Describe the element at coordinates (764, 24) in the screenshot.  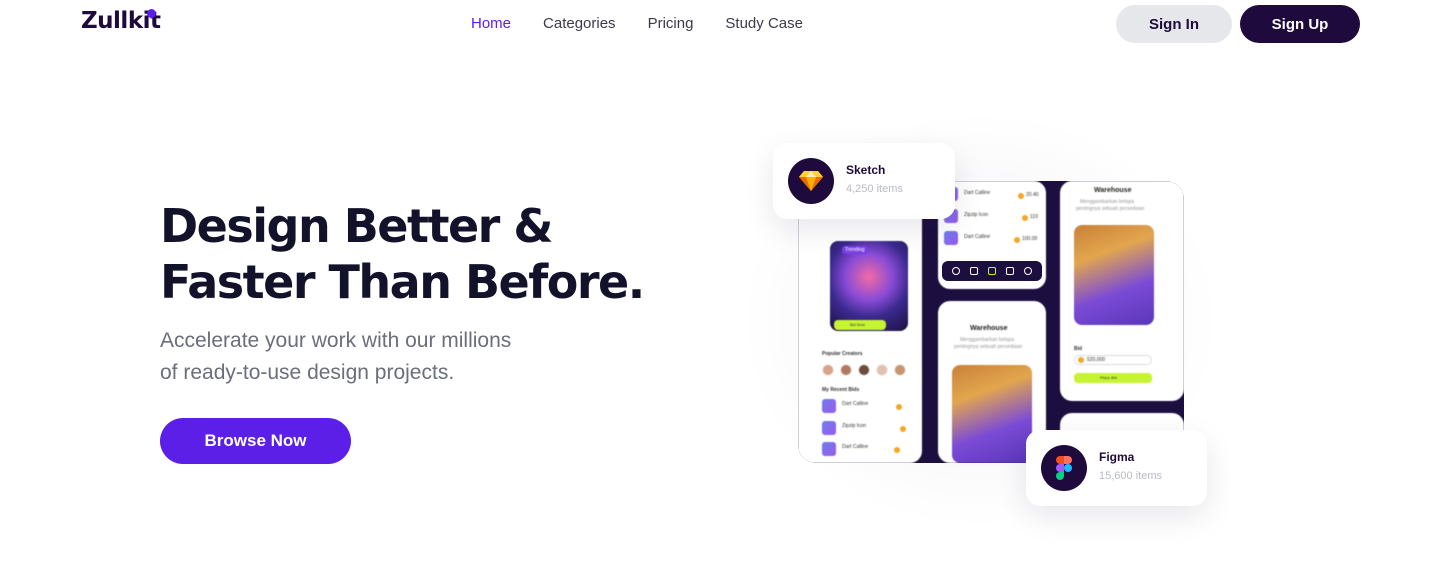
I see `nav-link-study-case: Study Case` at that location.